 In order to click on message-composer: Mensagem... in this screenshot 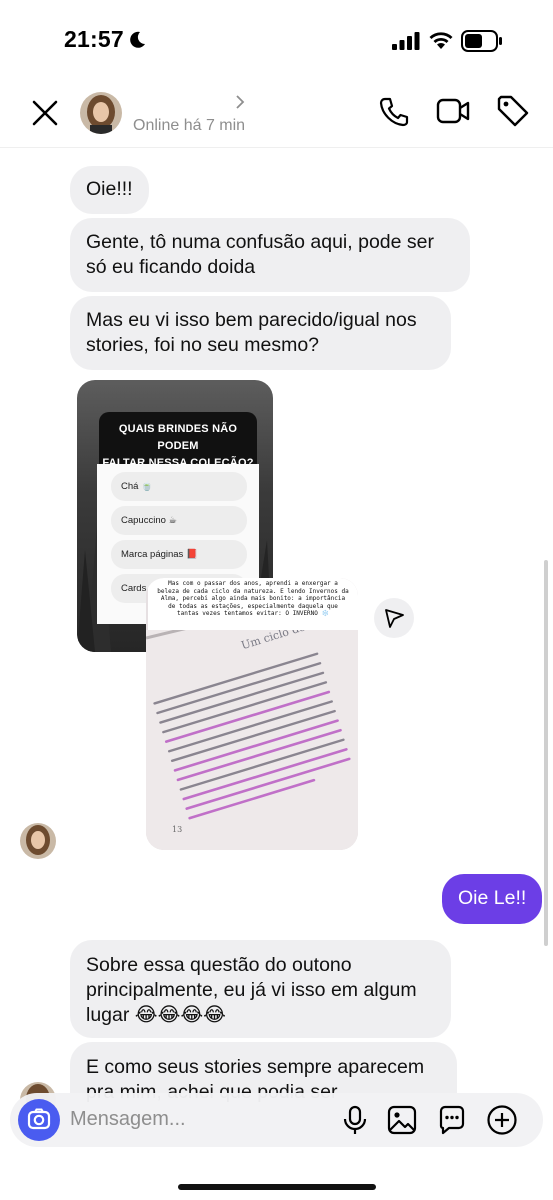, I will do `click(276, 1120)`.